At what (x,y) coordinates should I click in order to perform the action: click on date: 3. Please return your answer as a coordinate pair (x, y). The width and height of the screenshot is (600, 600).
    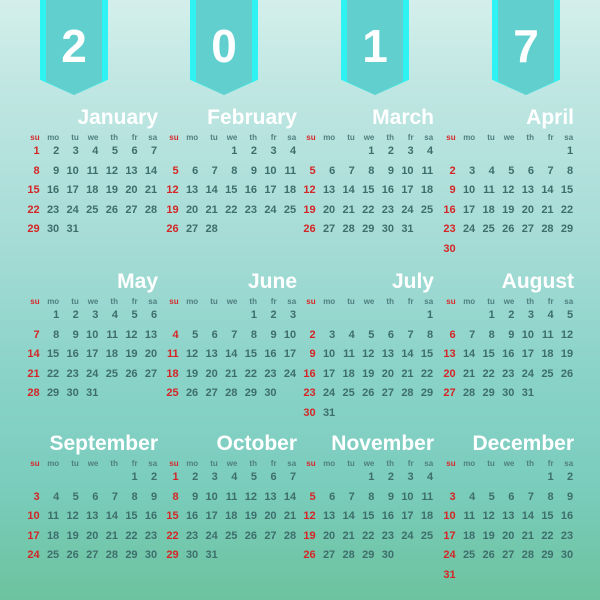
    Looking at the image, I should click on (273, 151).